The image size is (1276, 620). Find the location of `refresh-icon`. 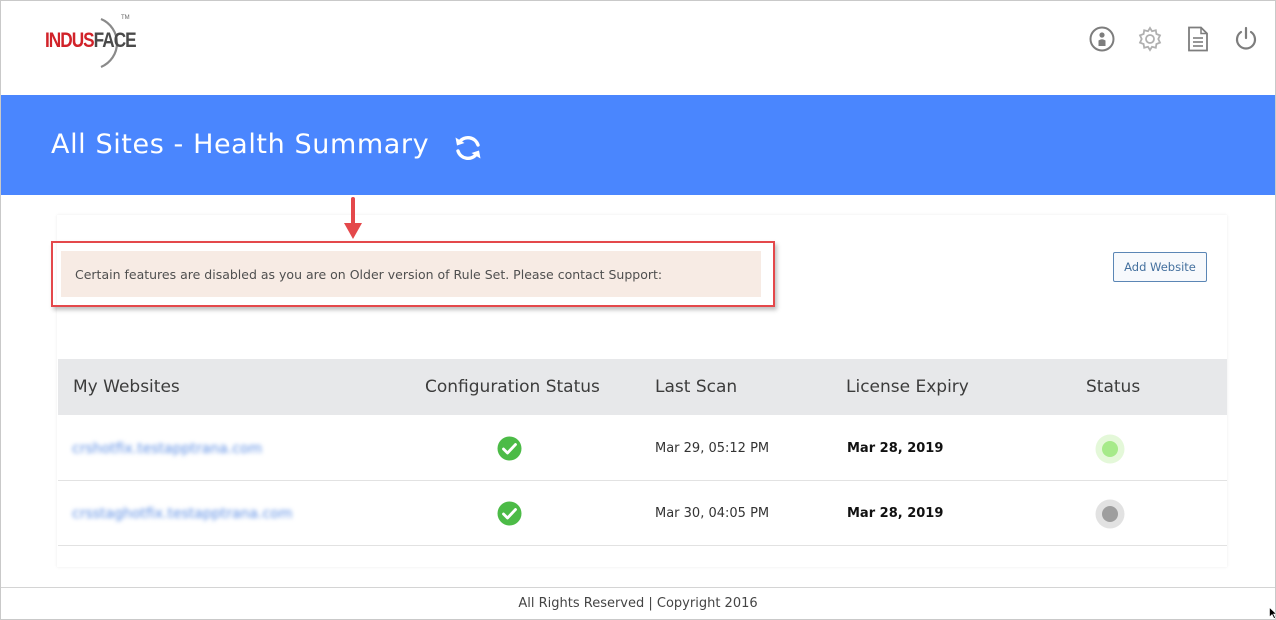

refresh-icon is located at coordinates (468, 148).